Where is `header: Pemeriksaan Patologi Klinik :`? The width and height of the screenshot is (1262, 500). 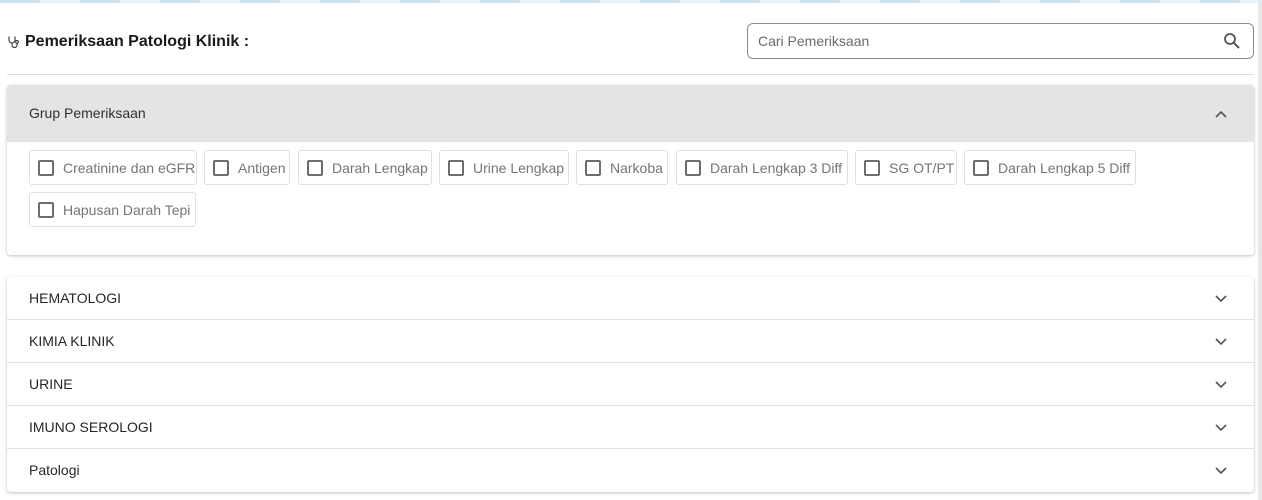 header: Pemeriksaan Patologi Klinik : is located at coordinates (630, 41).